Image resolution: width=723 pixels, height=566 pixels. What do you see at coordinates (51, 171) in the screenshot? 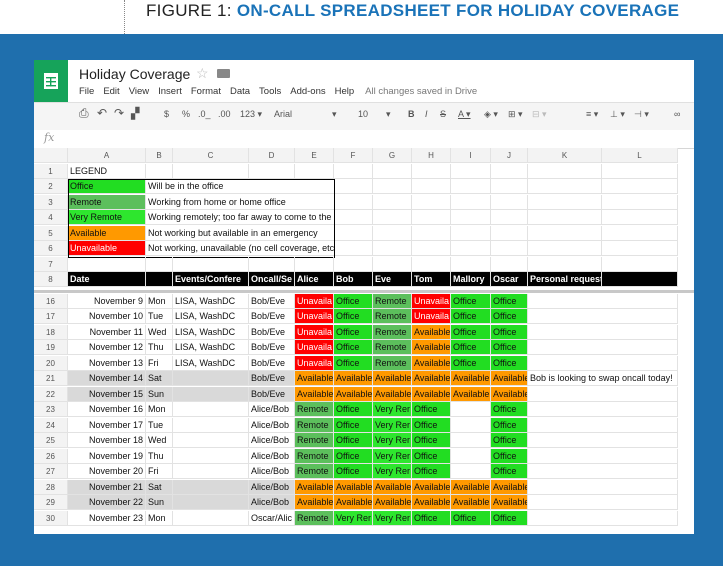
I see `row-number: 1` at bounding box center [51, 171].